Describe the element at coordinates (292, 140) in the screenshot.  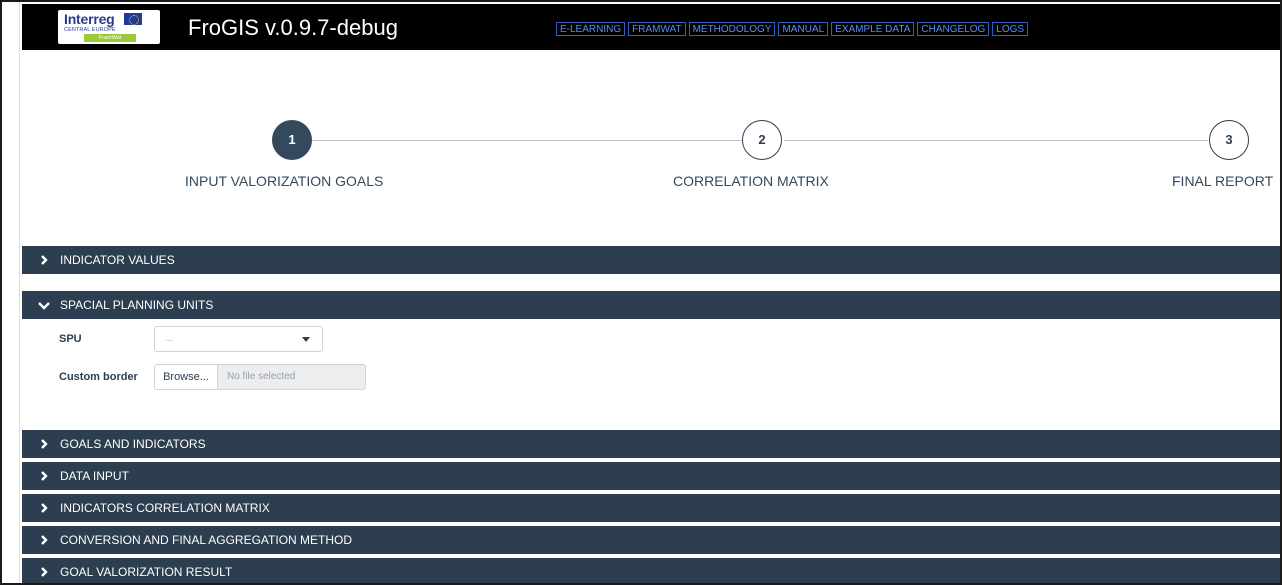
I see `step-1-circle: 1` at that location.